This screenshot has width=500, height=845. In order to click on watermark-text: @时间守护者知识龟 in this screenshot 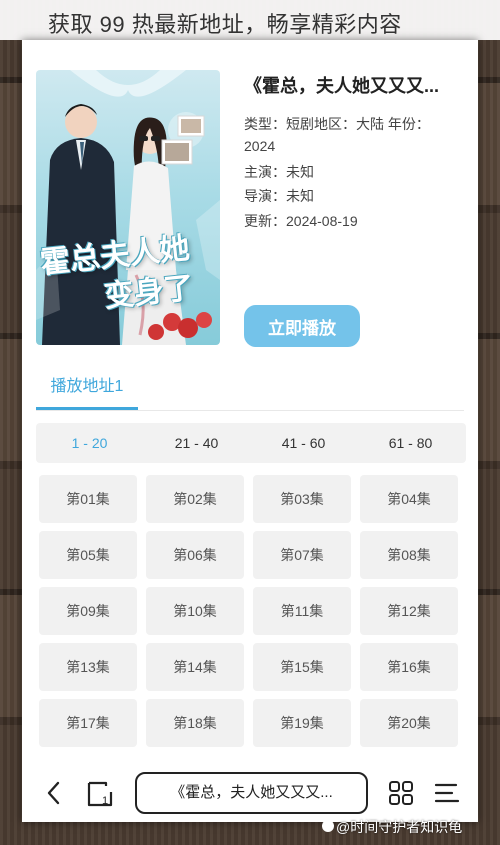, I will do `click(399, 827)`.